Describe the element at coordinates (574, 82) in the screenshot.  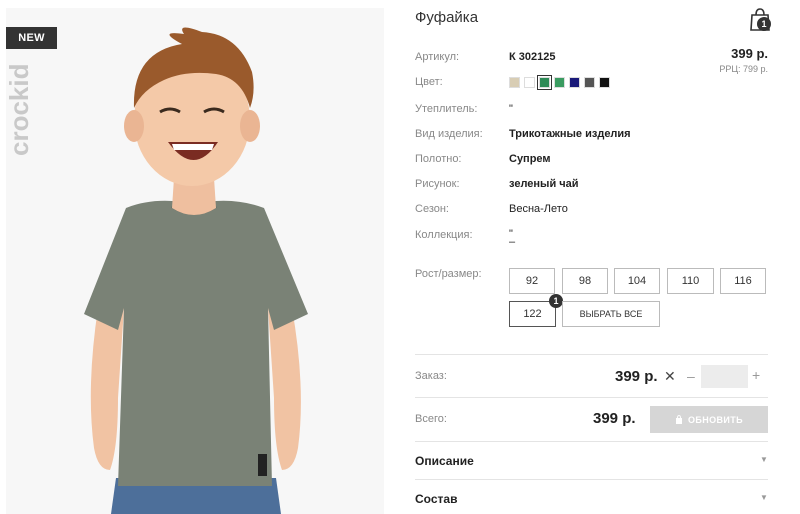
I see `color-swatch-navy` at that location.